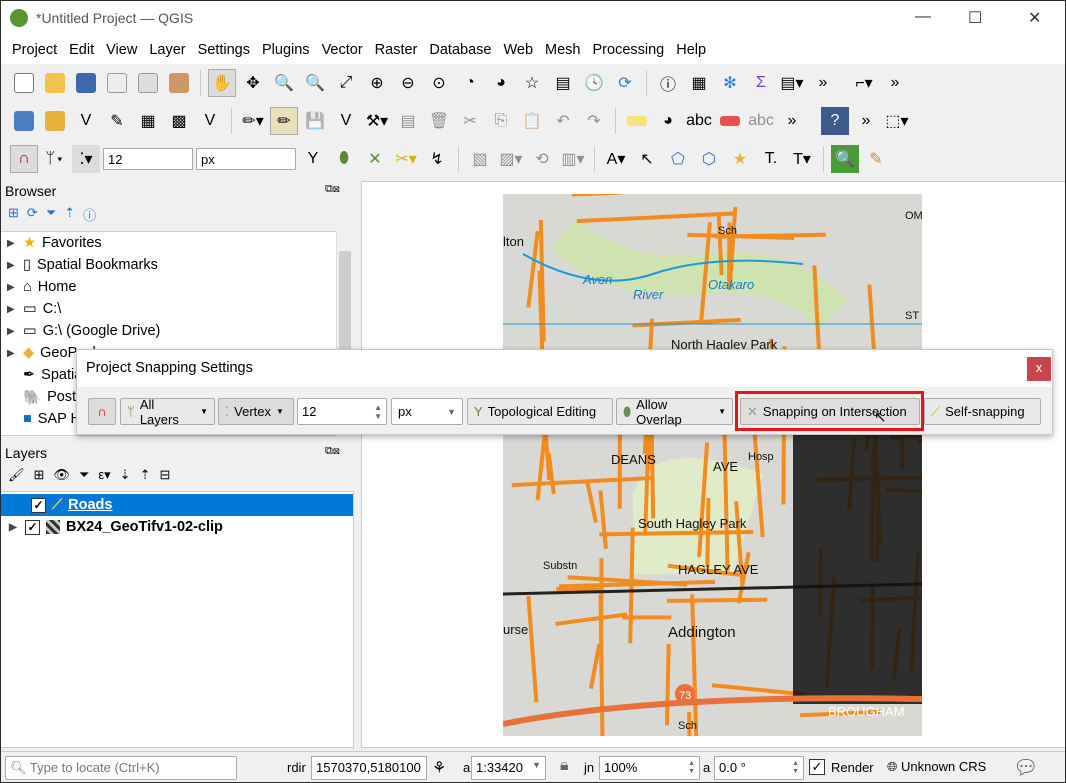 The height and width of the screenshot is (783, 1066). What do you see at coordinates (170, 51) in the screenshot?
I see `menu-layer: Layer` at bounding box center [170, 51].